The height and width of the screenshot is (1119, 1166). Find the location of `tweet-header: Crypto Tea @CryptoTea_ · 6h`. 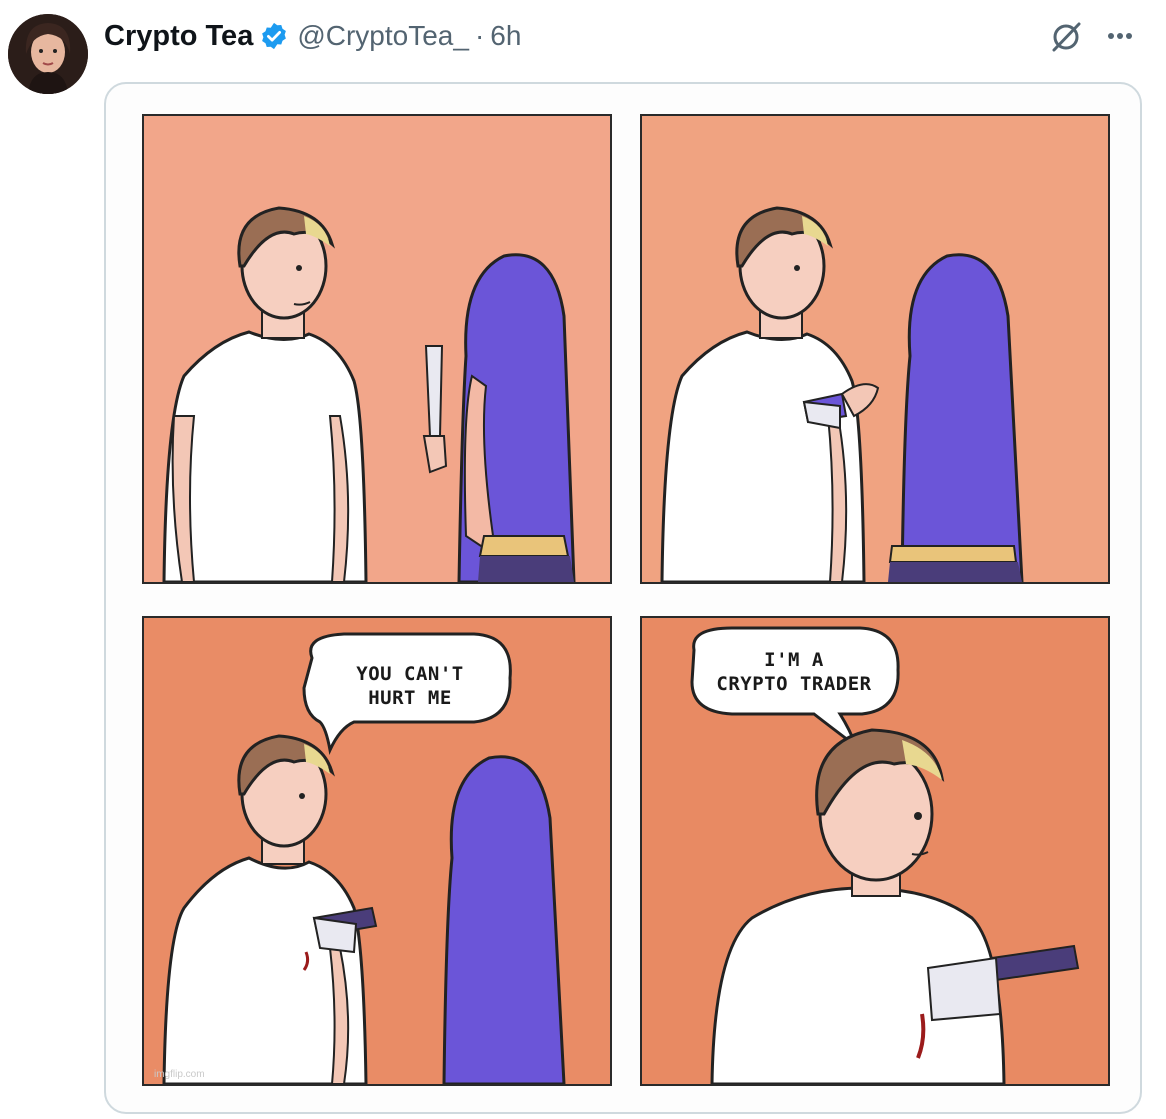

tweet-header: Crypto Tea @CryptoTea_ · 6h is located at coordinates (312, 36).